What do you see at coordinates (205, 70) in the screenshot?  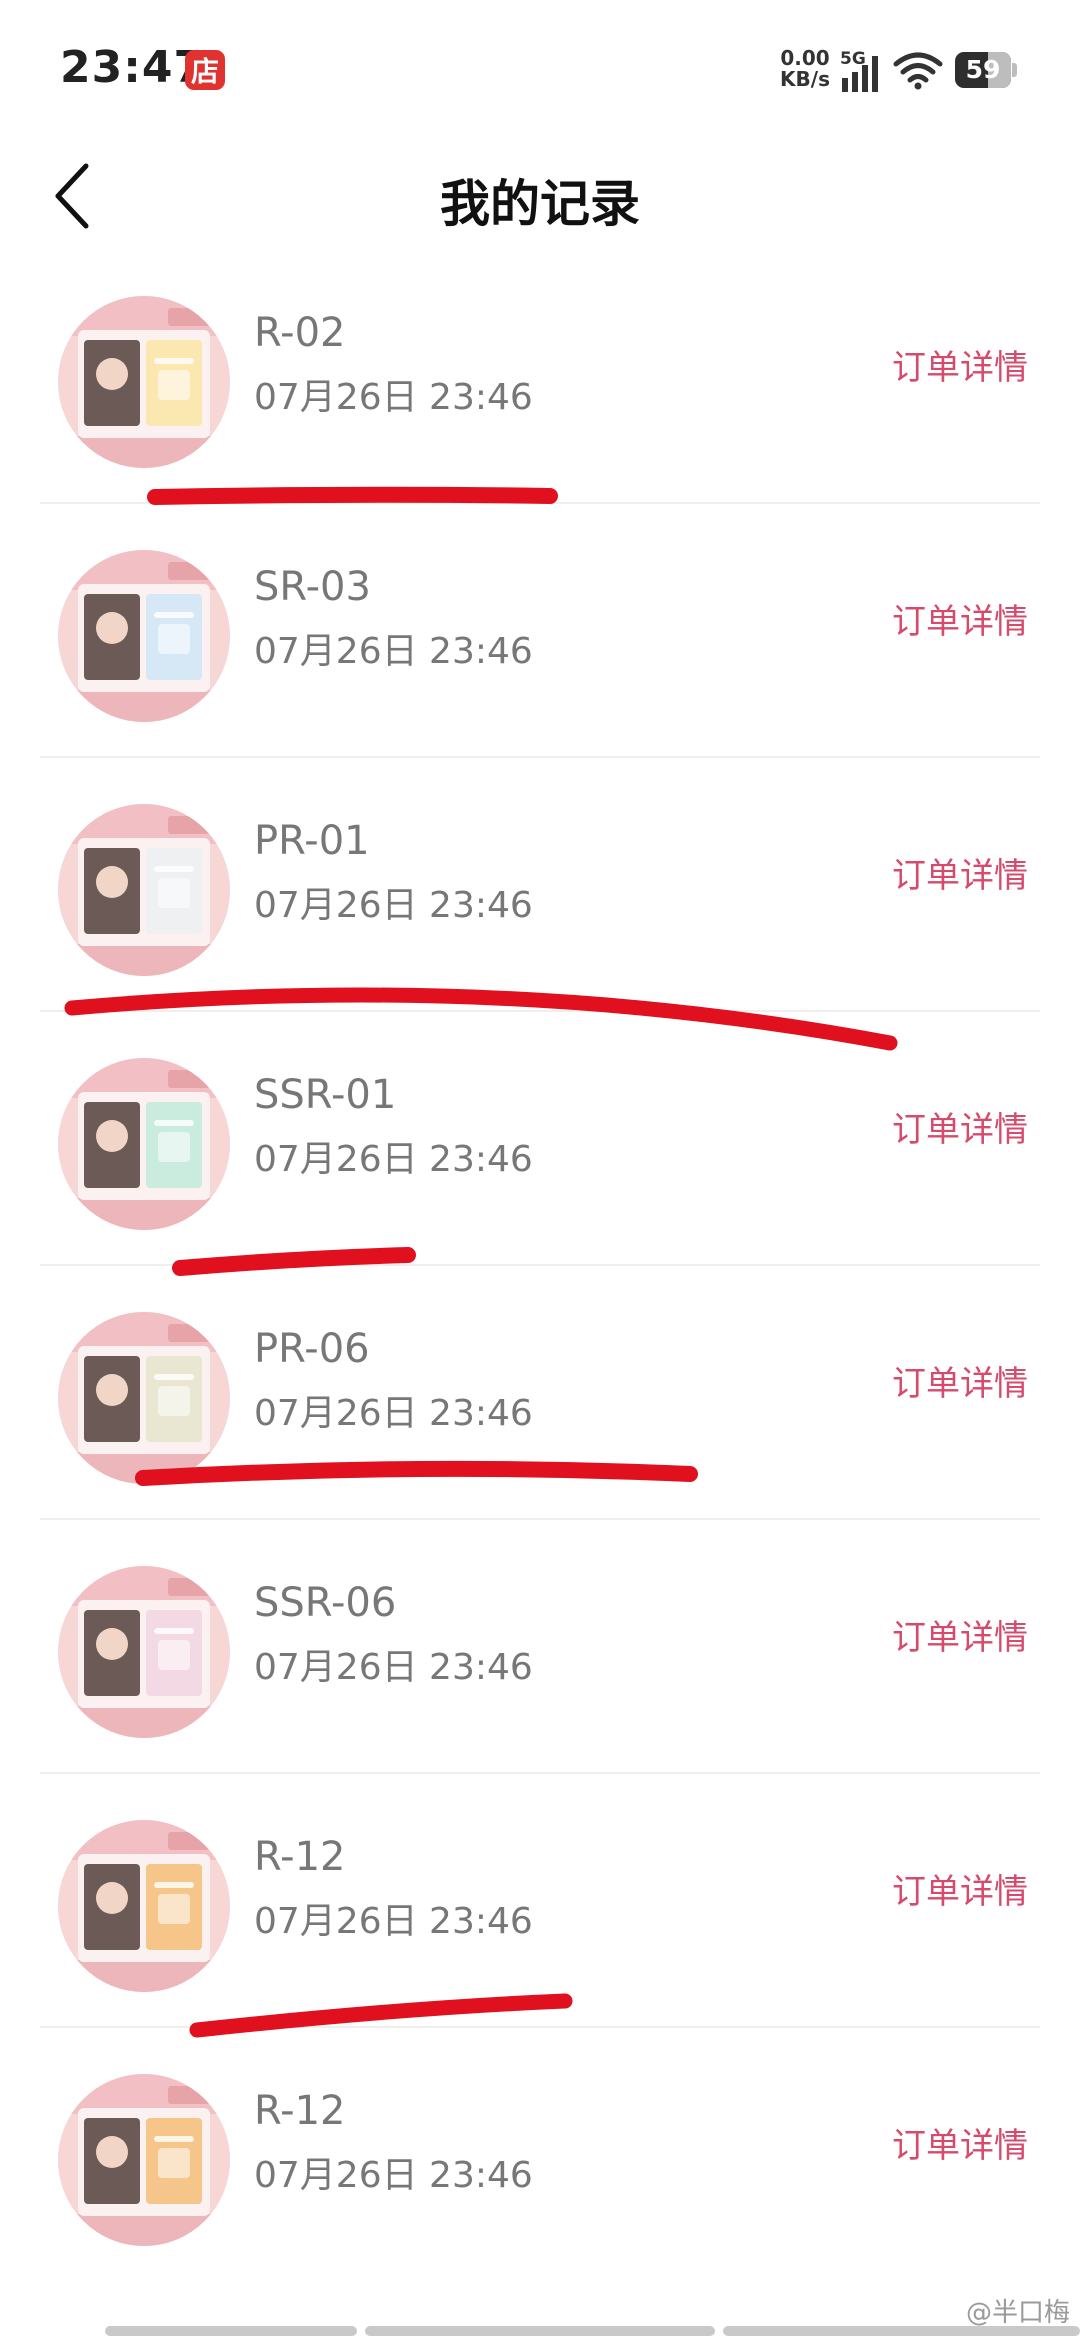 I see `store-badge-icon: 店` at bounding box center [205, 70].